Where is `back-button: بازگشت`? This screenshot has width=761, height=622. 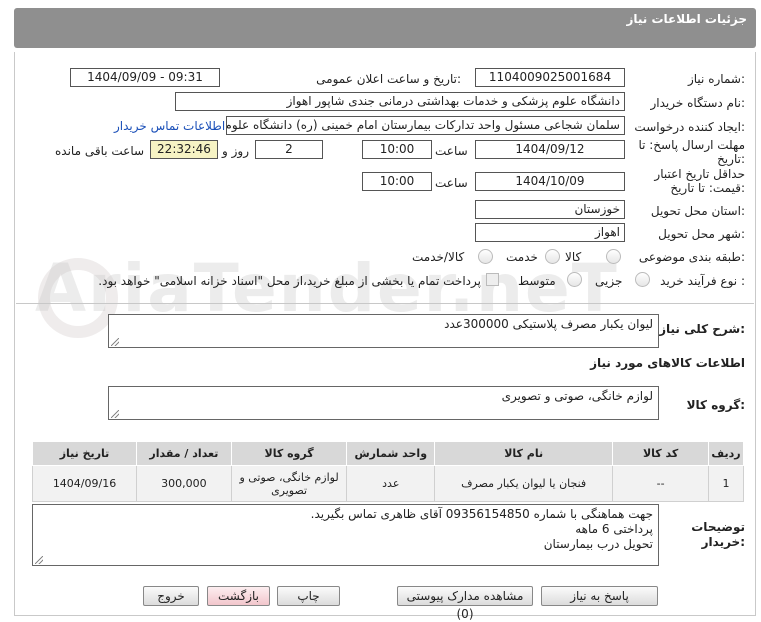 back-button: بازگشت is located at coordinates (238, 596).